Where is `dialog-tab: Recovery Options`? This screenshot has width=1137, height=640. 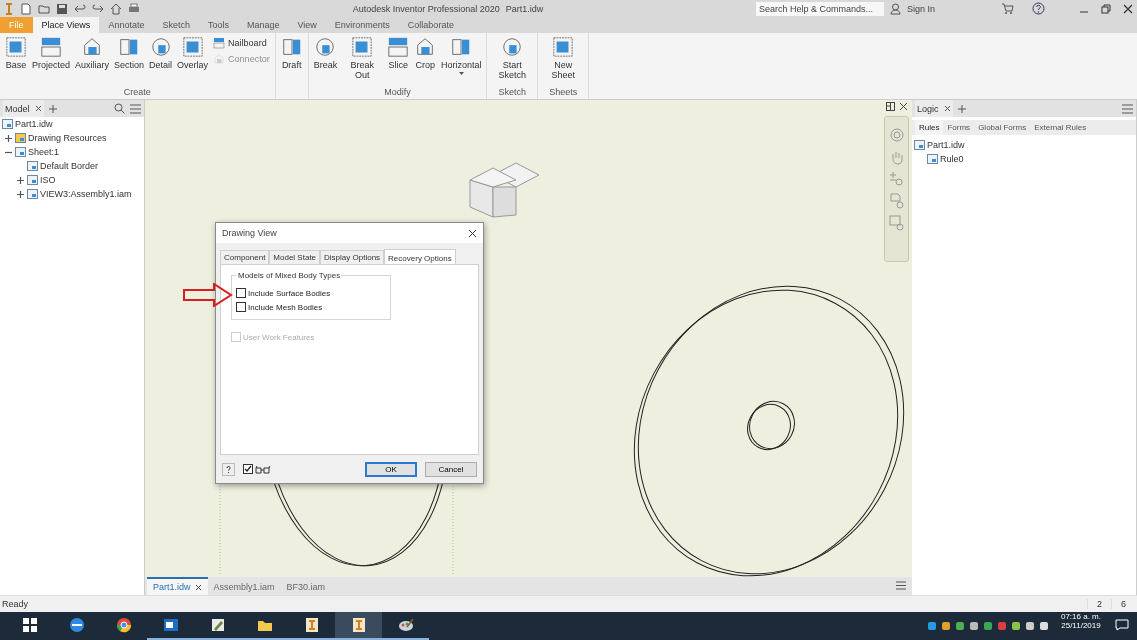 dialog-tab: Recovery Options is located at coordinates (420, 257).